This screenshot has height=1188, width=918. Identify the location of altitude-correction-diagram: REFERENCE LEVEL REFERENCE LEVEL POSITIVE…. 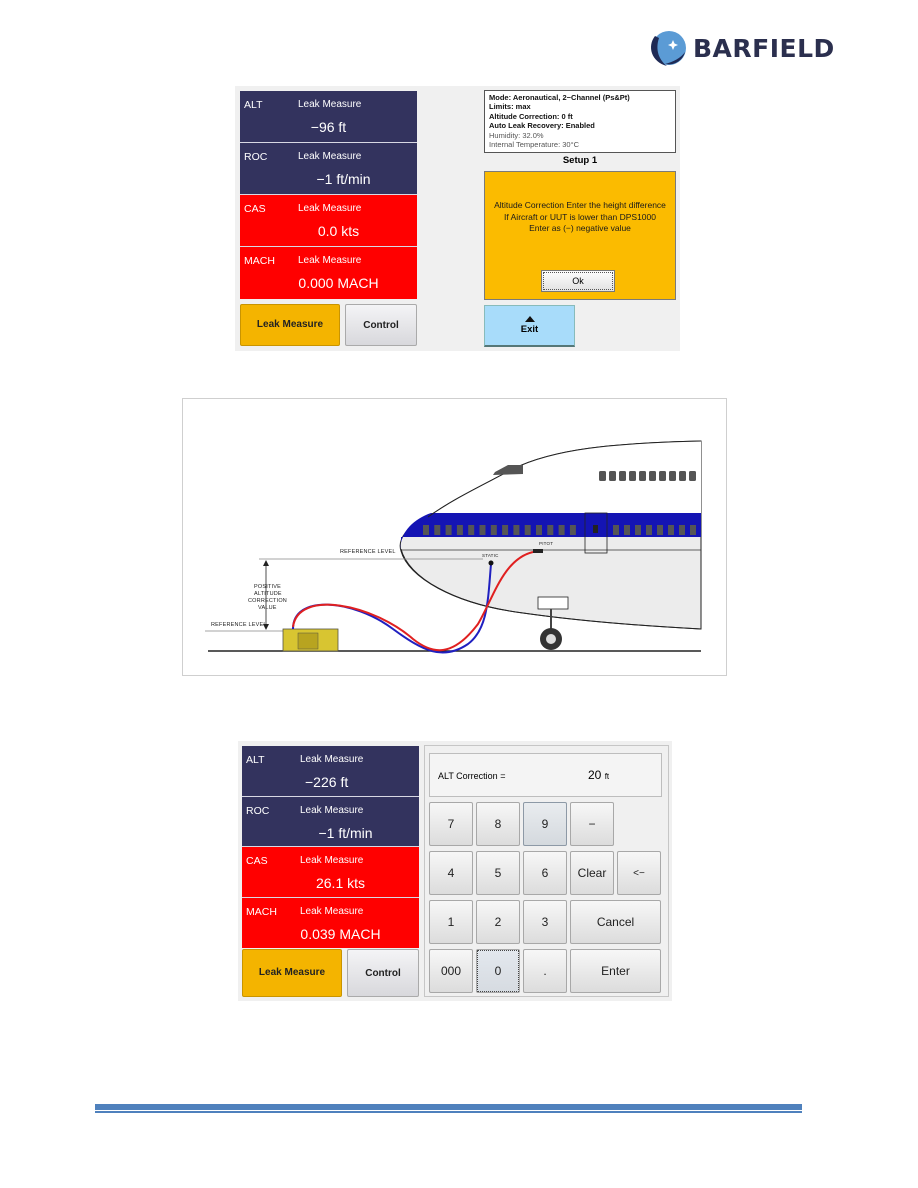
(454, 537).